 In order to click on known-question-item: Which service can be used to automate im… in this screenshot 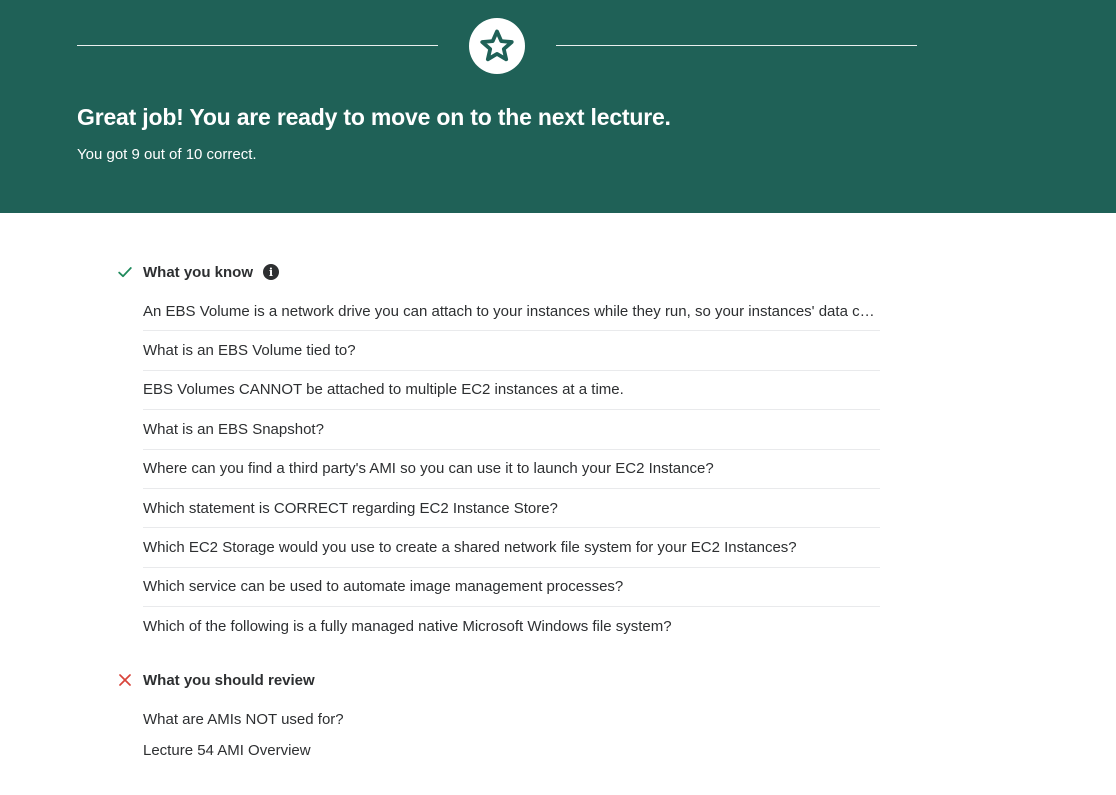, I will do `click(511, 588)`.